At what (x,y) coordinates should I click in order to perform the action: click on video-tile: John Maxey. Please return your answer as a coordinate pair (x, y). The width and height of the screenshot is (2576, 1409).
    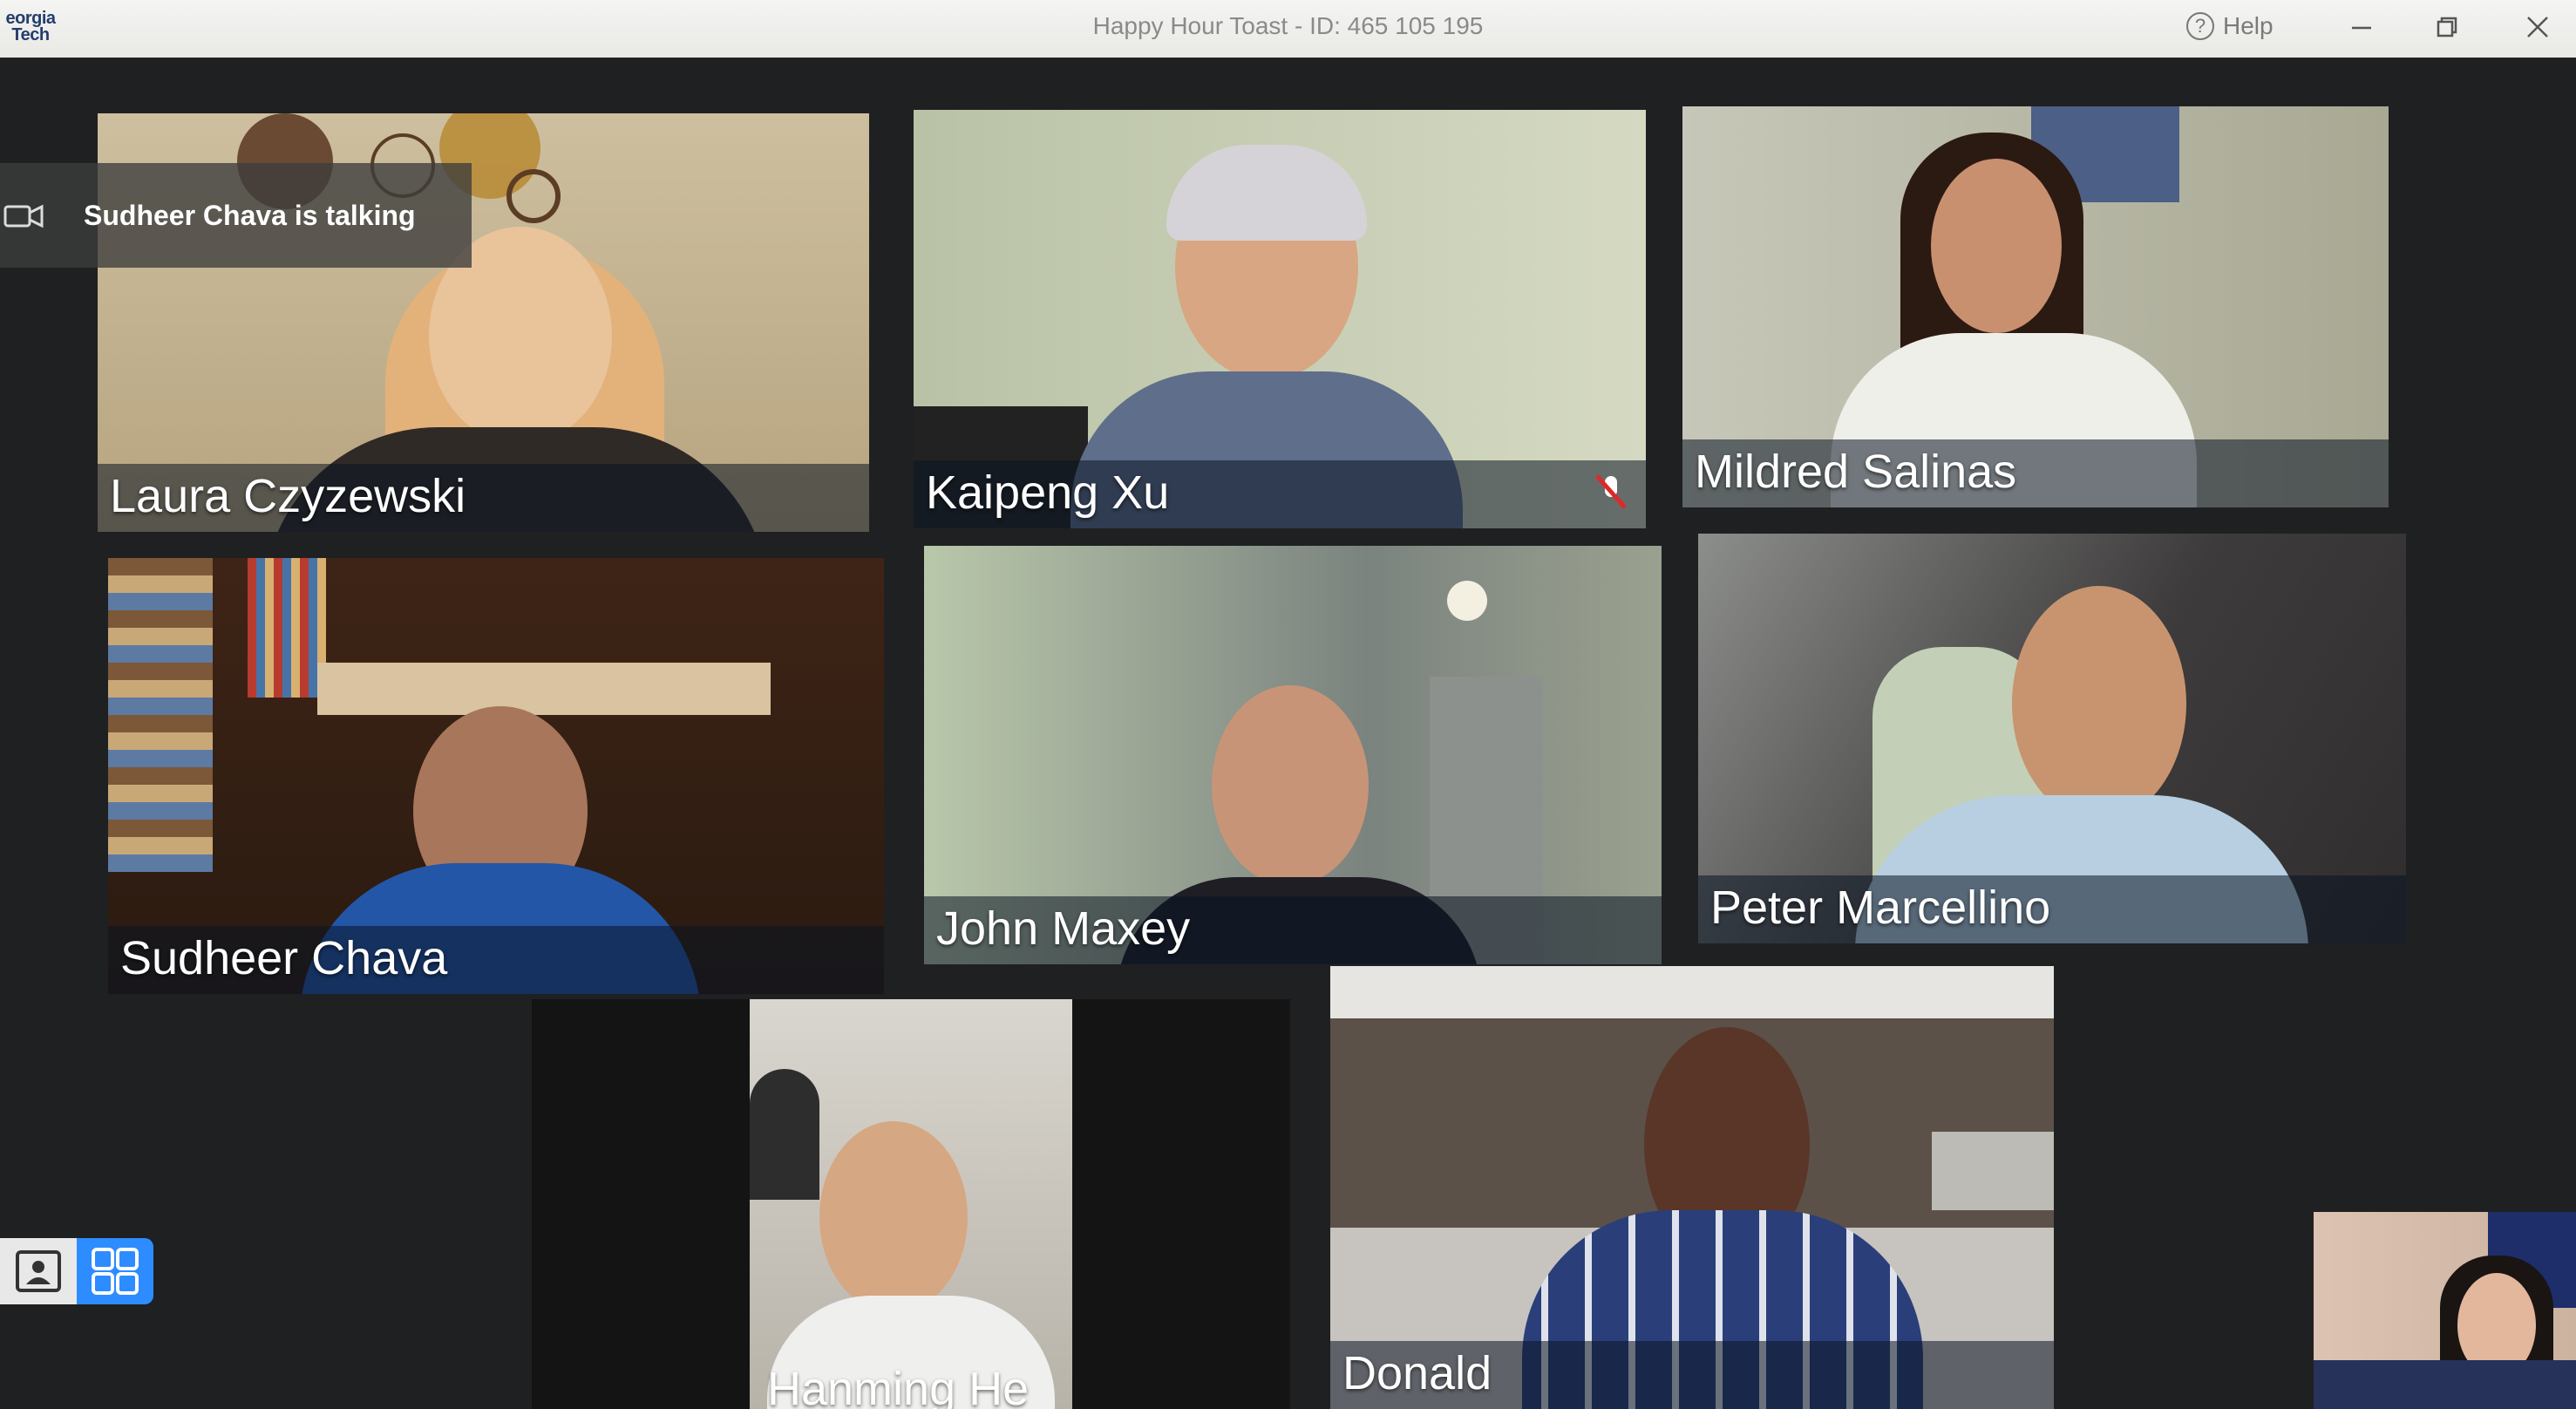
    Looking at the image, I should click on (1293, 755).